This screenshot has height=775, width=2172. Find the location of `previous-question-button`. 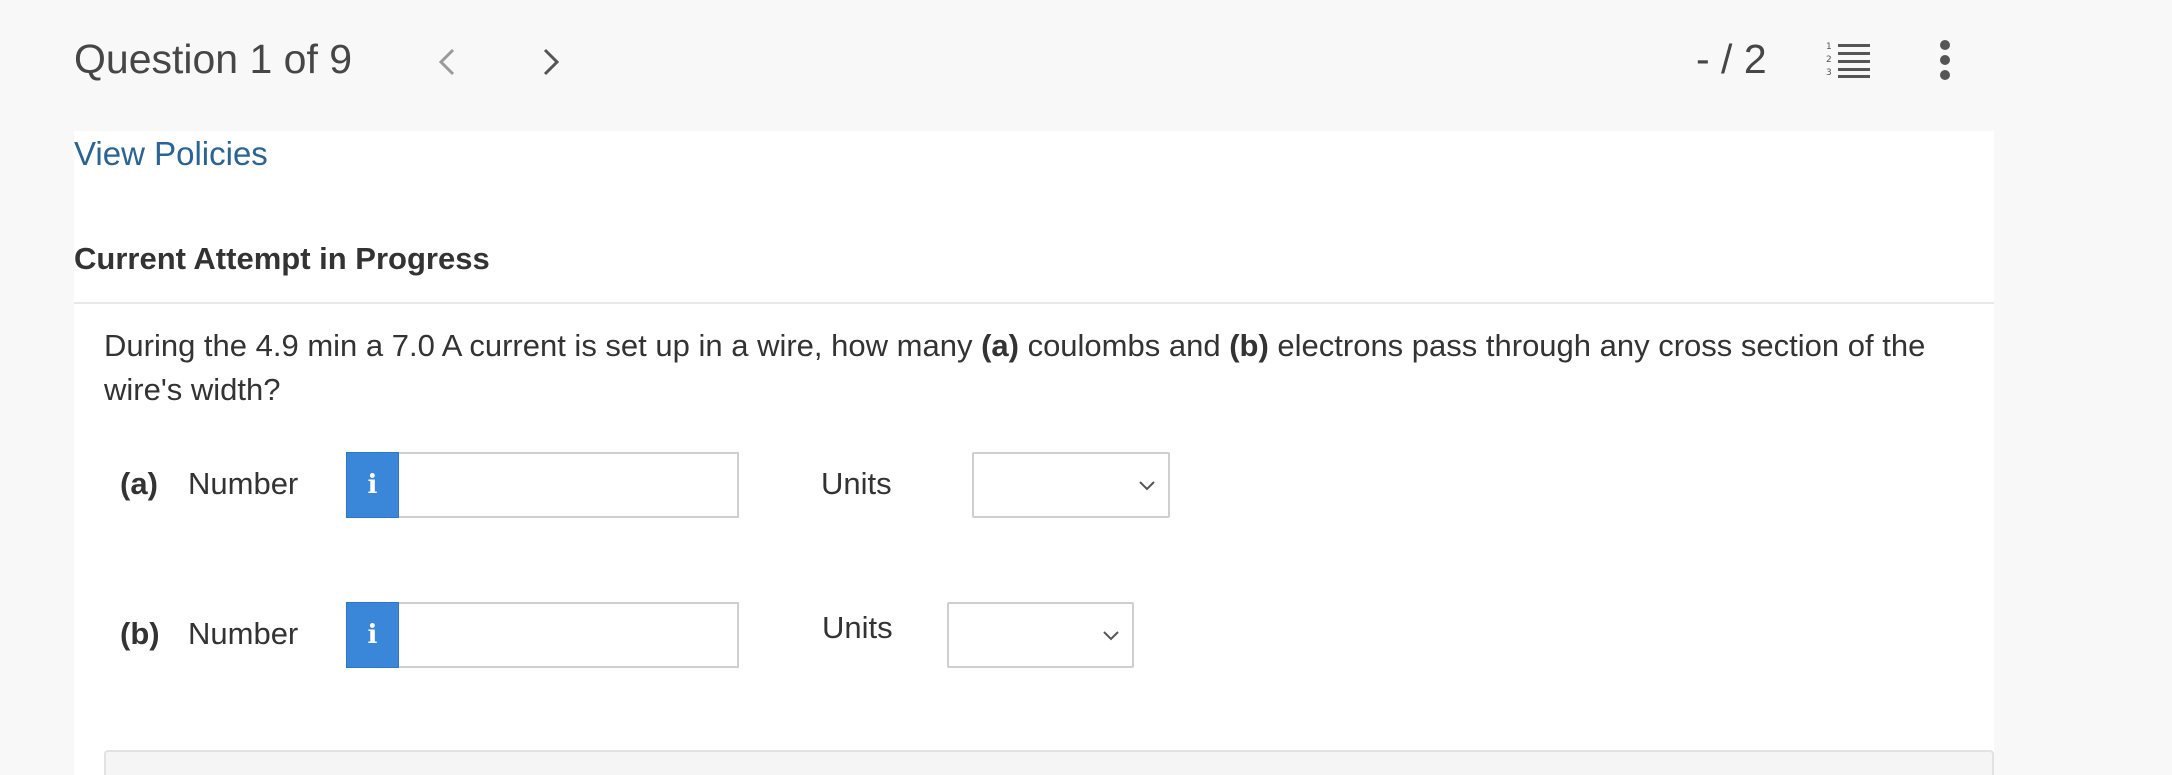

previous-question-button is located at coordinates (447, 62).